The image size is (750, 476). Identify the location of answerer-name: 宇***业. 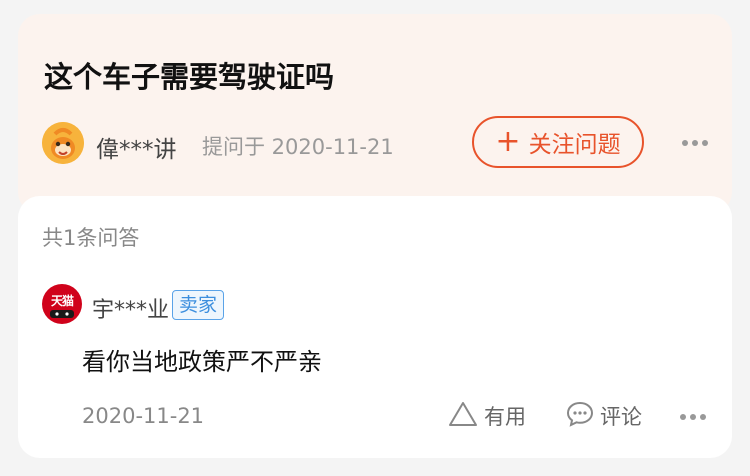
(130, 308).